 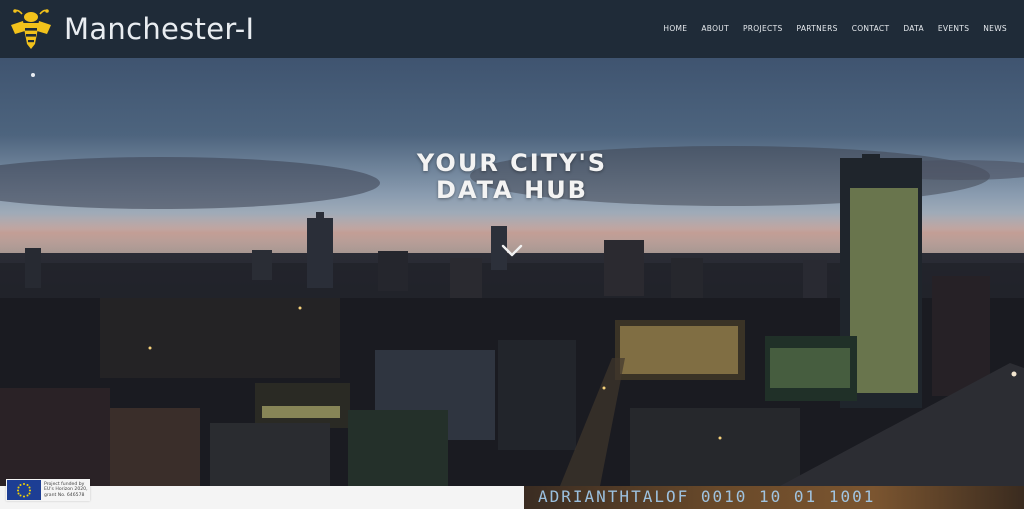 I want to click on eu-flag-icon, so click(x=24, y=490).